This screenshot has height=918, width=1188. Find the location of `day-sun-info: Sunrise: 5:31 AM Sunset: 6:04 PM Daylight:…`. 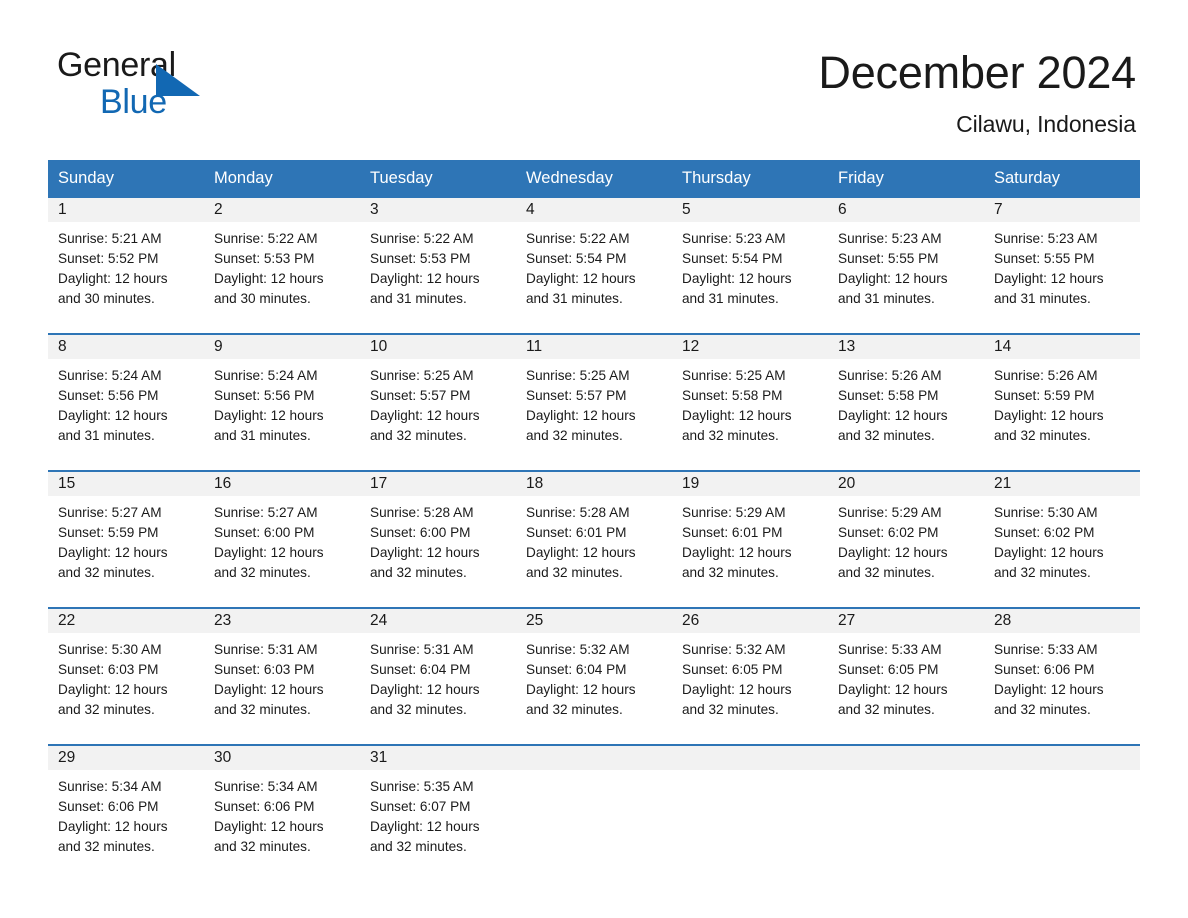

day-sun-info: Sunrise: 5:31 AM Sunset: 6:04 PM Daylight:… is located at coordinates (438, 676).